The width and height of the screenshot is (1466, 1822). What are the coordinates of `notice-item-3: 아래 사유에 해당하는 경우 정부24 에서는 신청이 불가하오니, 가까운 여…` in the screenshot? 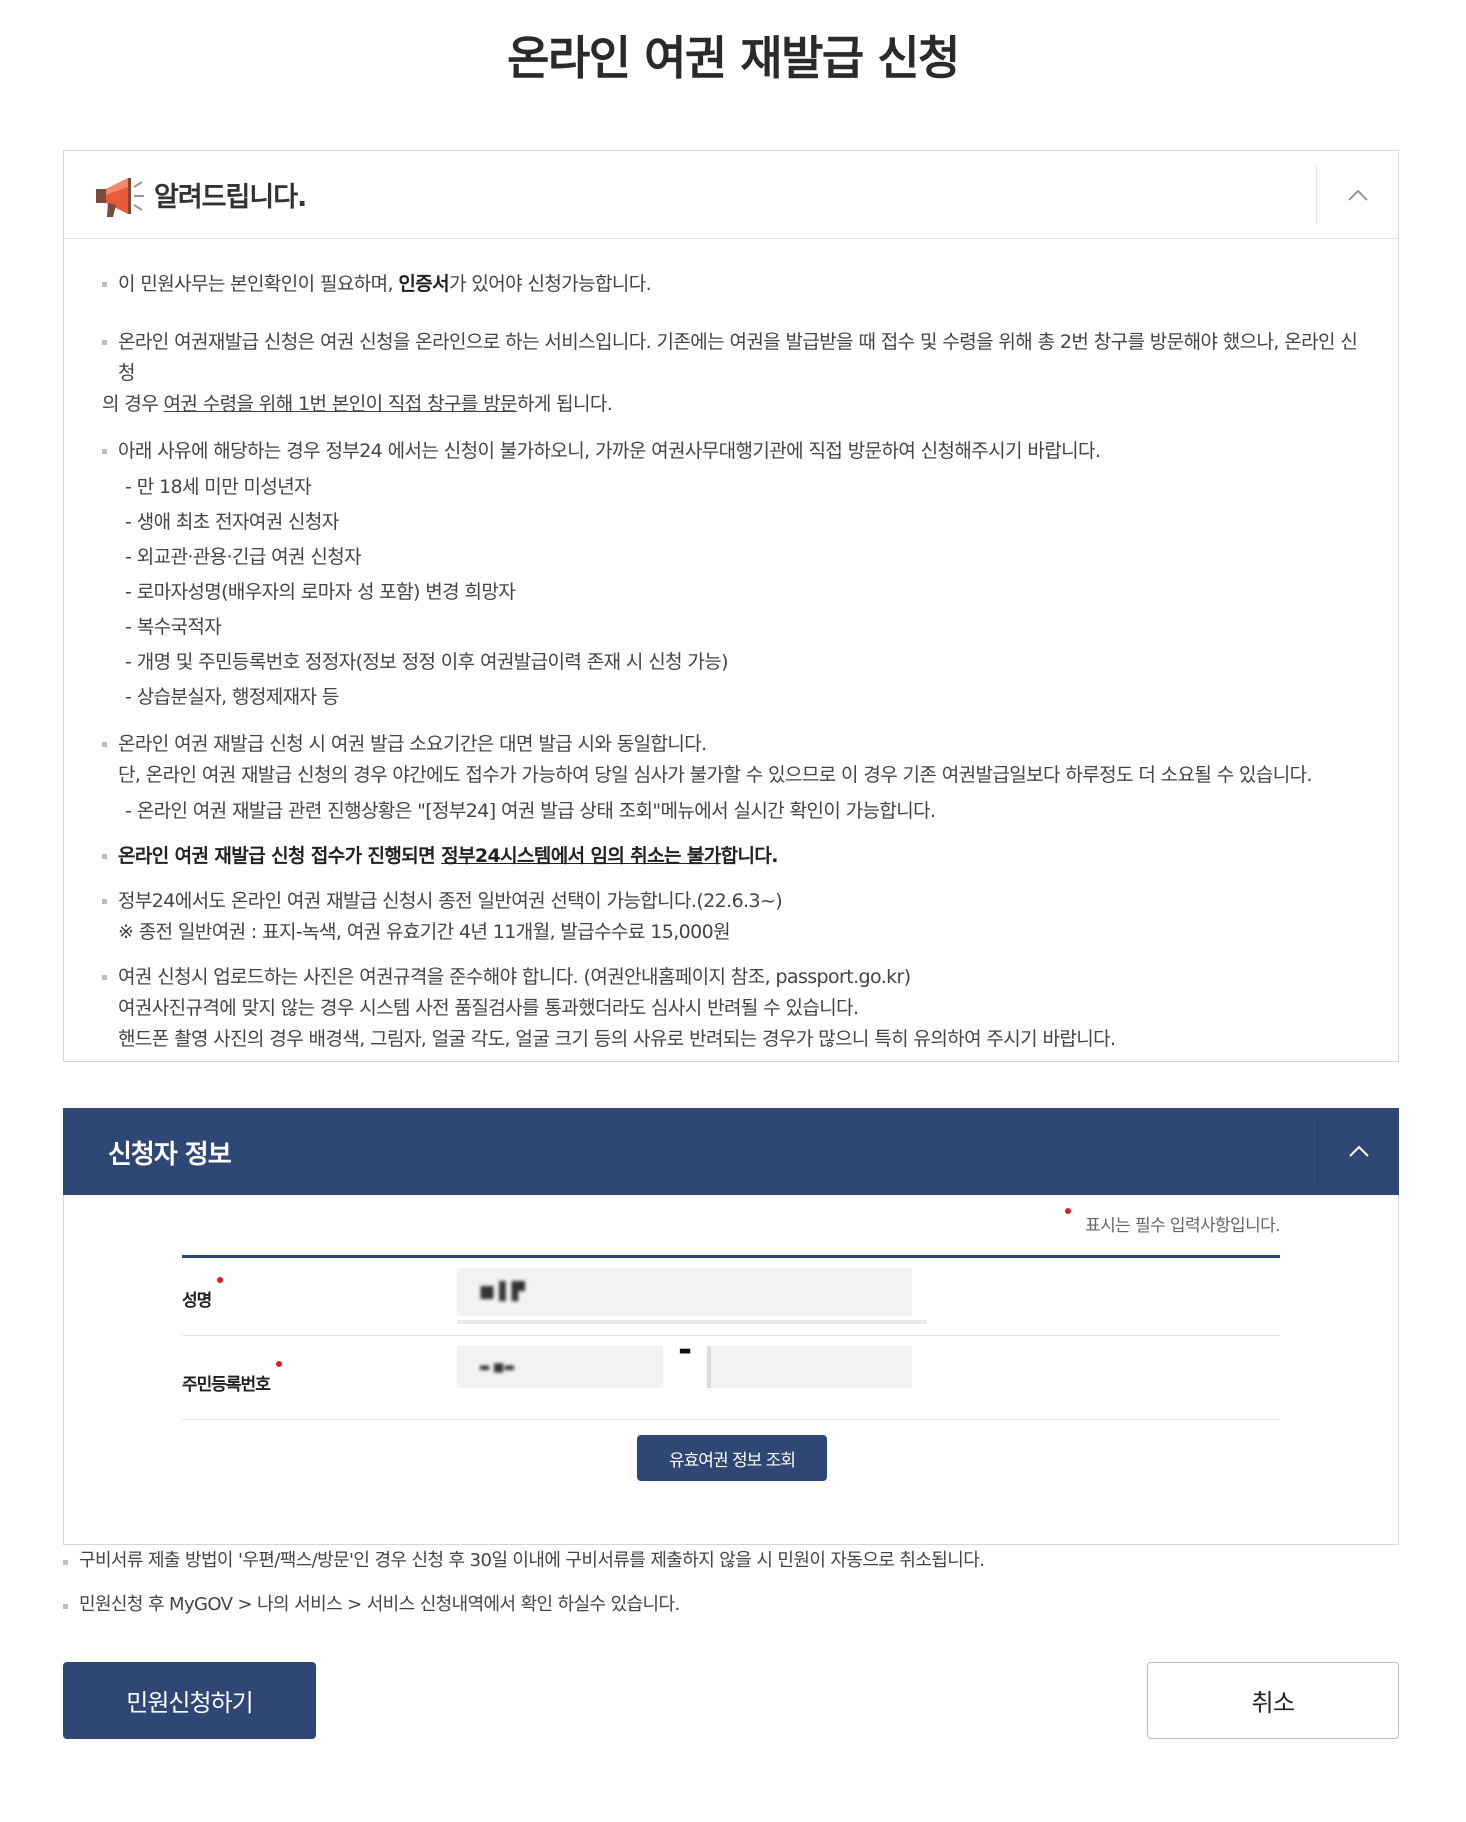 It's located at (730, 574).